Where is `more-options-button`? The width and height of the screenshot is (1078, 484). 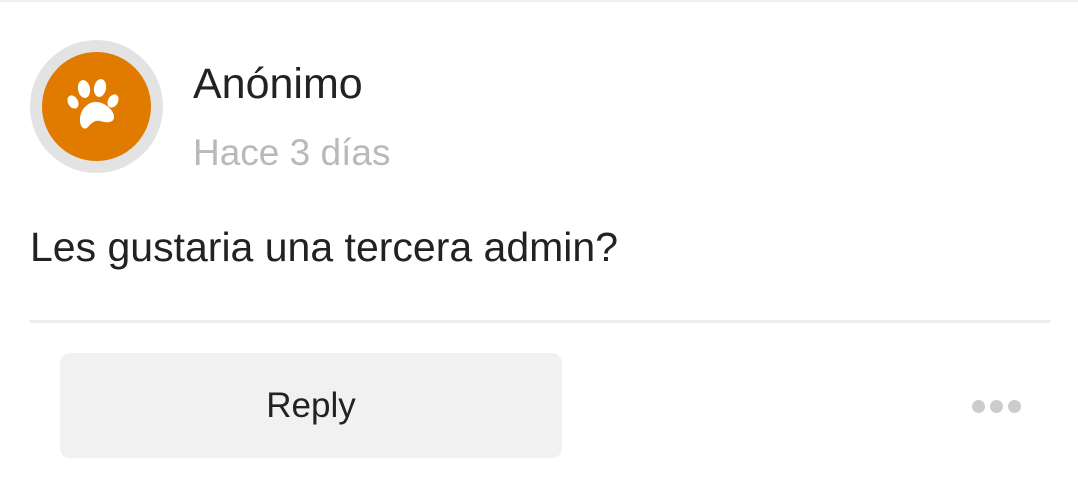
more-options-button is located at coordinates (996, 406).